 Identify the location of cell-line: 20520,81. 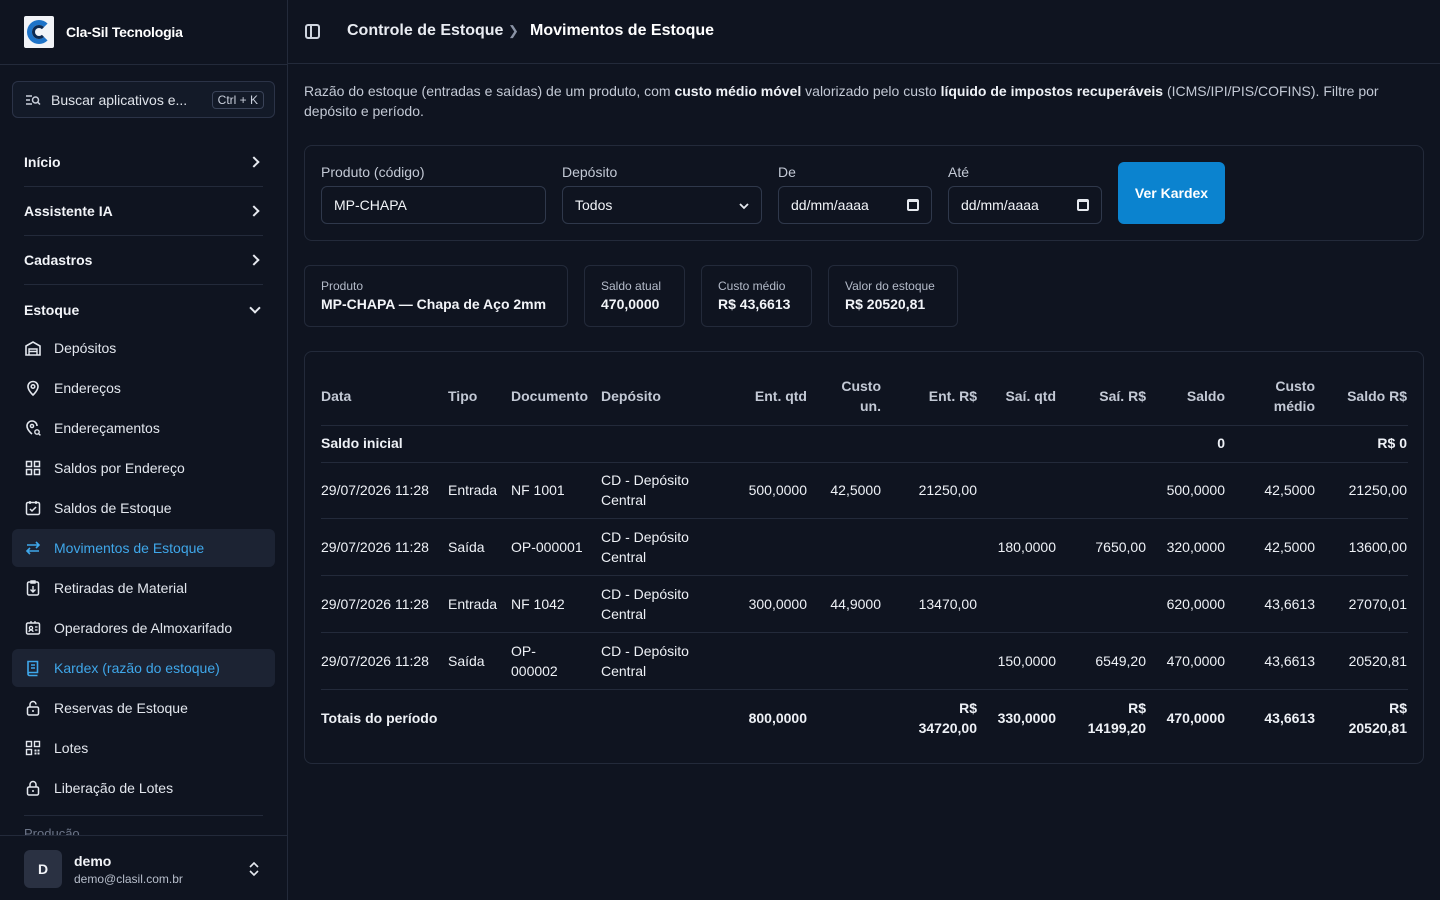
(1377, 728).